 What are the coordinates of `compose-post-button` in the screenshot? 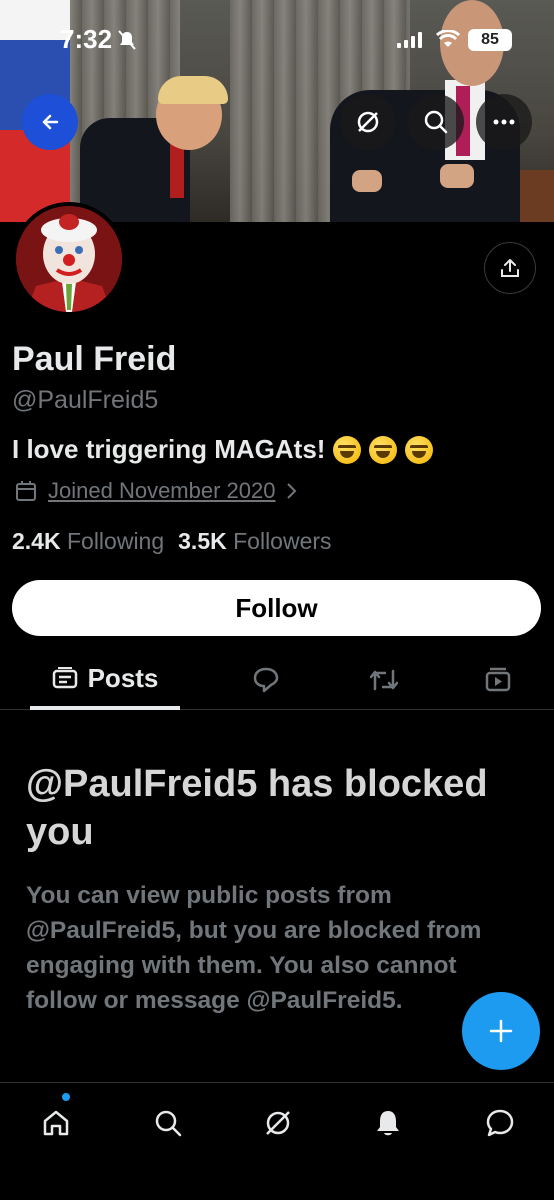 It's located at (501, 1031).